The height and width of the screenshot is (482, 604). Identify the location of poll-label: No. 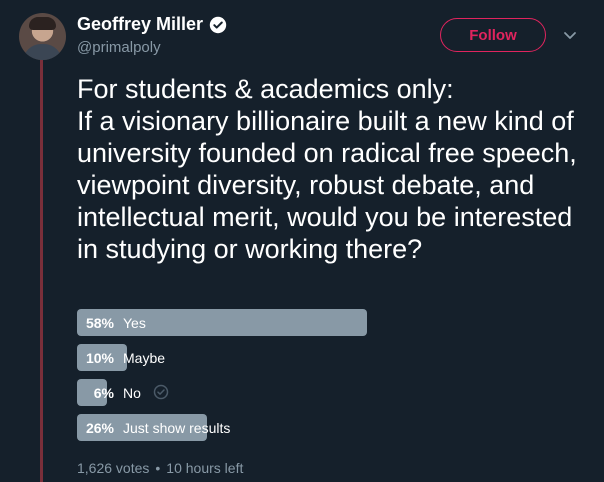
(132, 393).